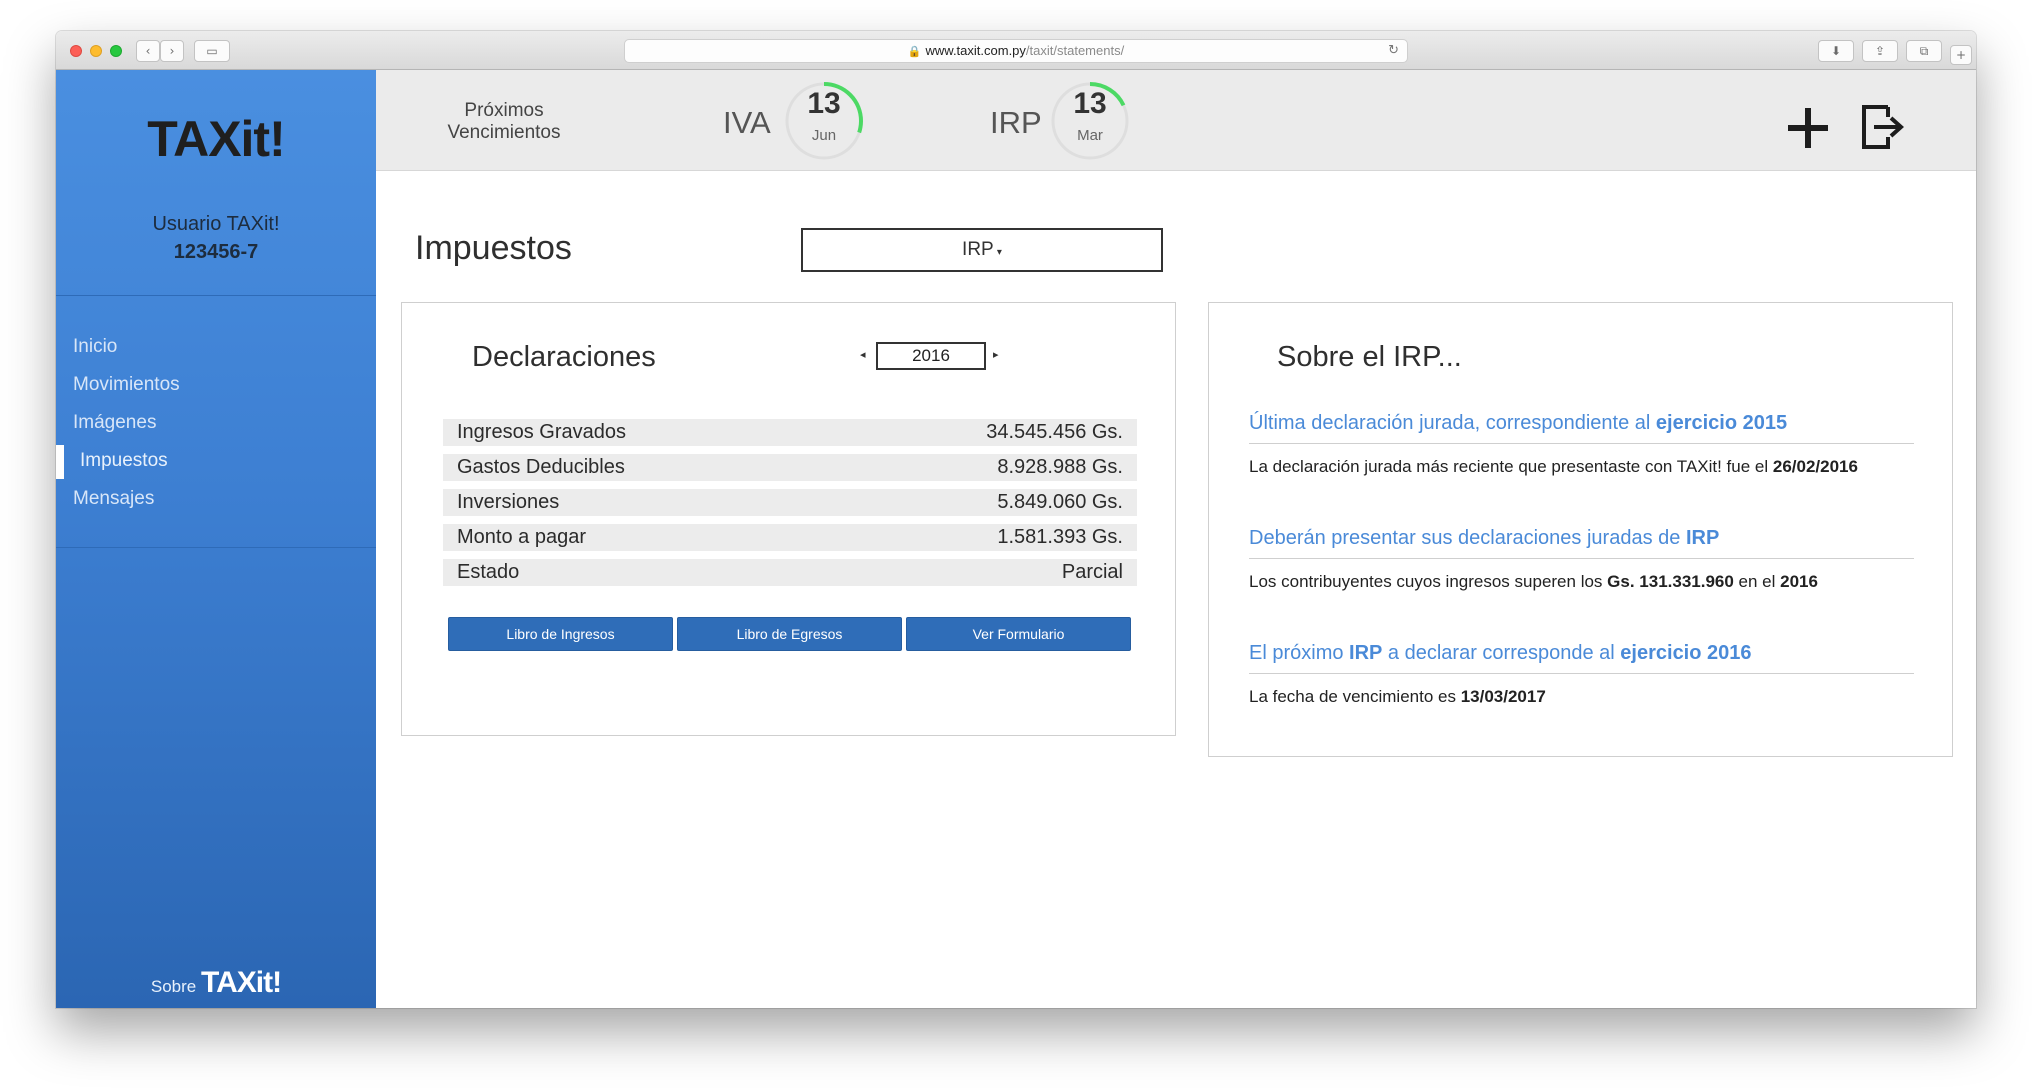 This screenshot has width=2032, height=1089. Describe the element at coordinates (1503, 696) in the screenshot. I see `info-text-bold: 13/03/2017` at that location.